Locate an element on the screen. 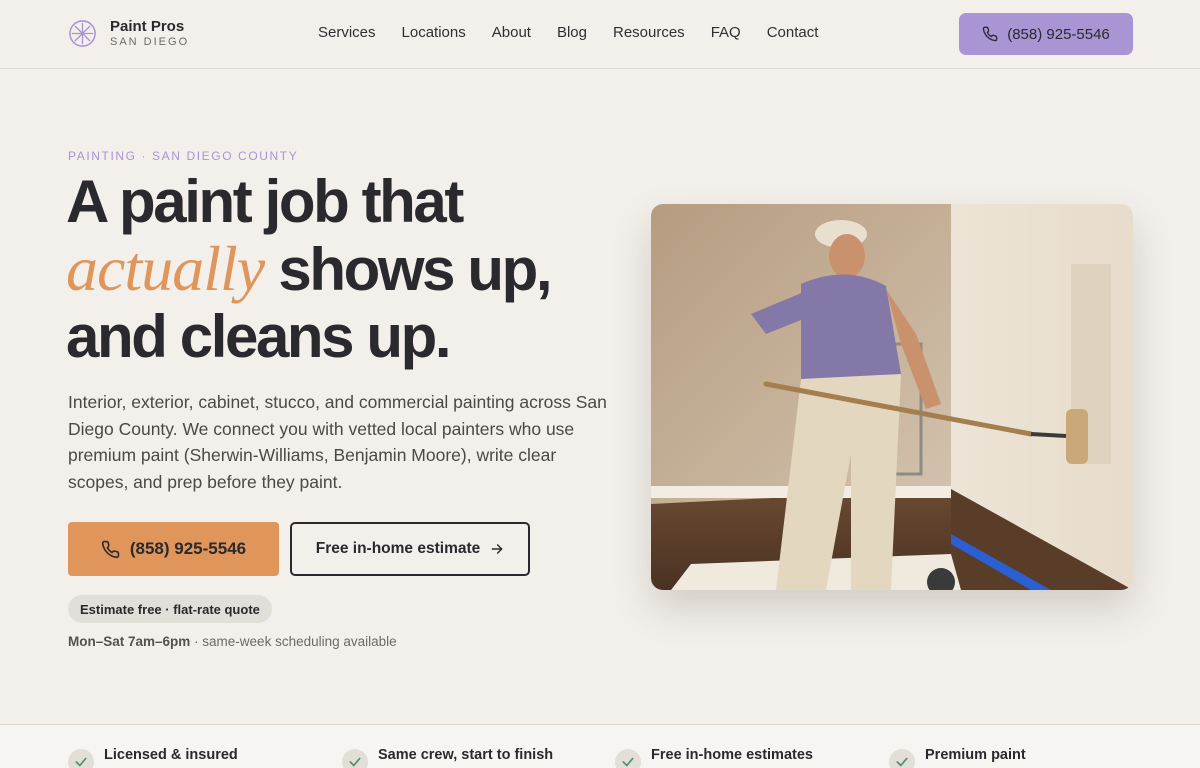  hours-days: Mon–Sat 7am–6pm is located at coordinates (129, 641).